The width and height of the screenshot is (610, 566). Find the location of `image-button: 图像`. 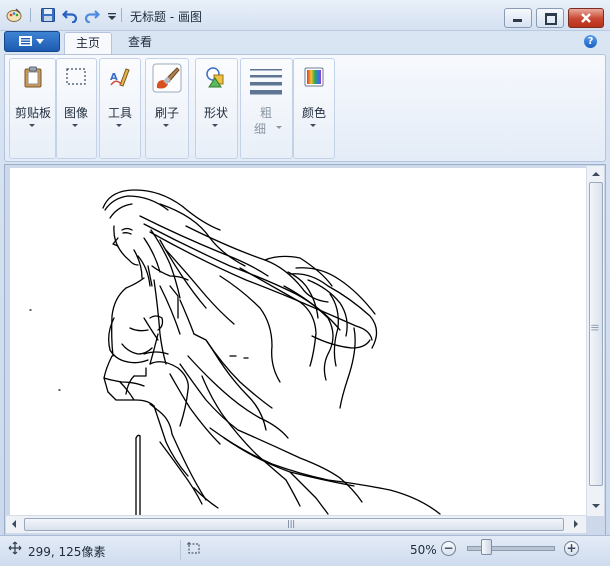

image-button: 图像 is located at coordinates (76, 97).